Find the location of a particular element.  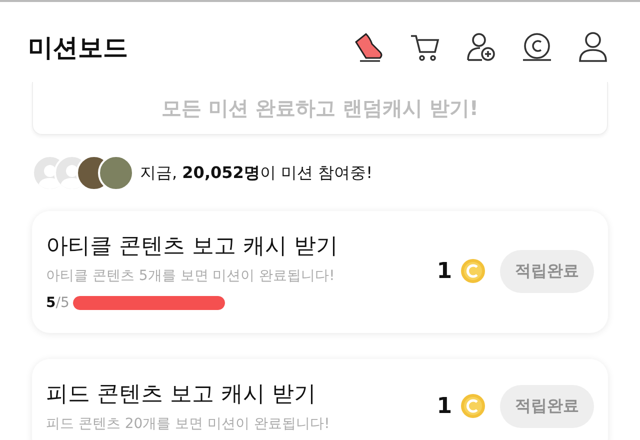

banner-text: 모든 미션 완료하고 랜덤캐시 받기! is located at coordinates (320, 108).